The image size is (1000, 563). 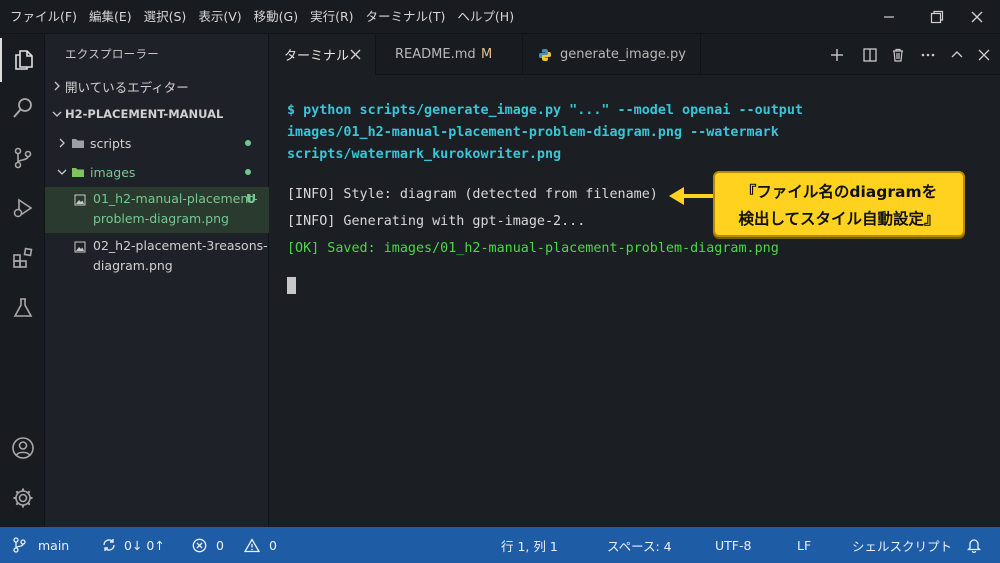 What do you see at coordinates (19, 545) in the screenshot?
I see `git-branch-icon` at bounding box center [19, 545].